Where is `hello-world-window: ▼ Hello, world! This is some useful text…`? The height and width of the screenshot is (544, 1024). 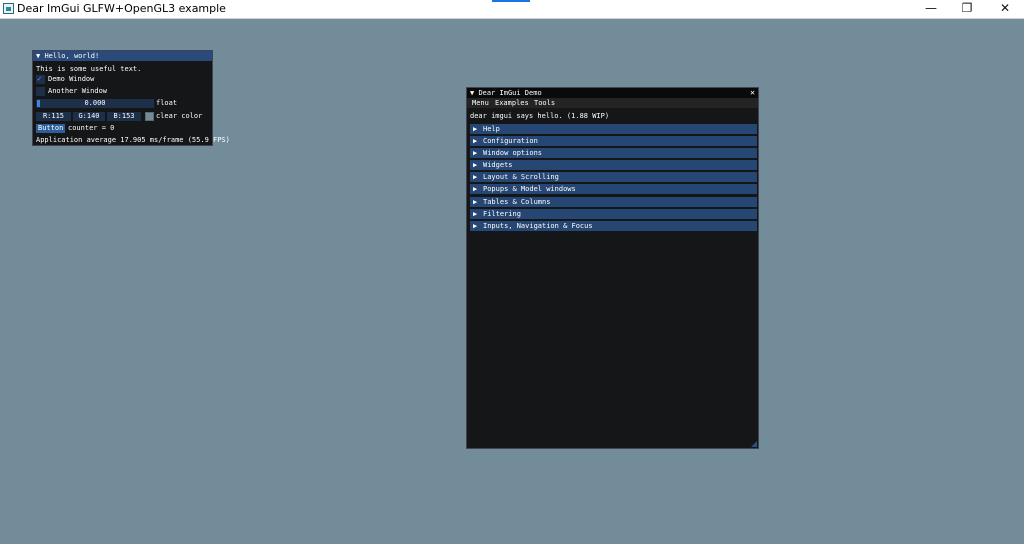
hello-world-window: ▼ Hello, world! This is some useful text… is located at coordinates (131, 98).